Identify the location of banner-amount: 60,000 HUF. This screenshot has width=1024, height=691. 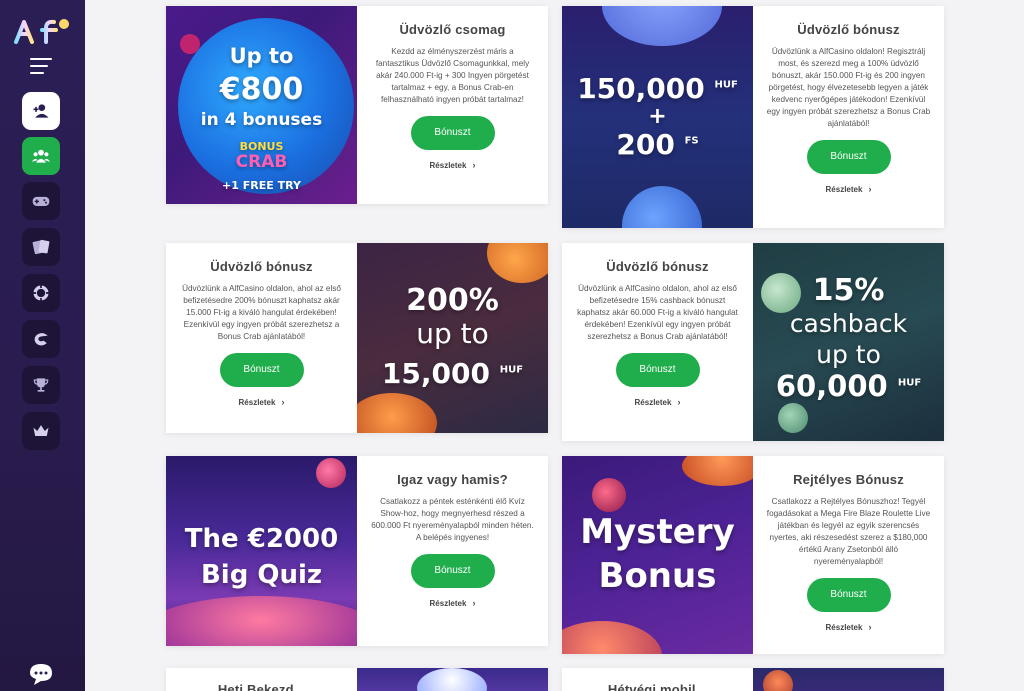
(848, 386).